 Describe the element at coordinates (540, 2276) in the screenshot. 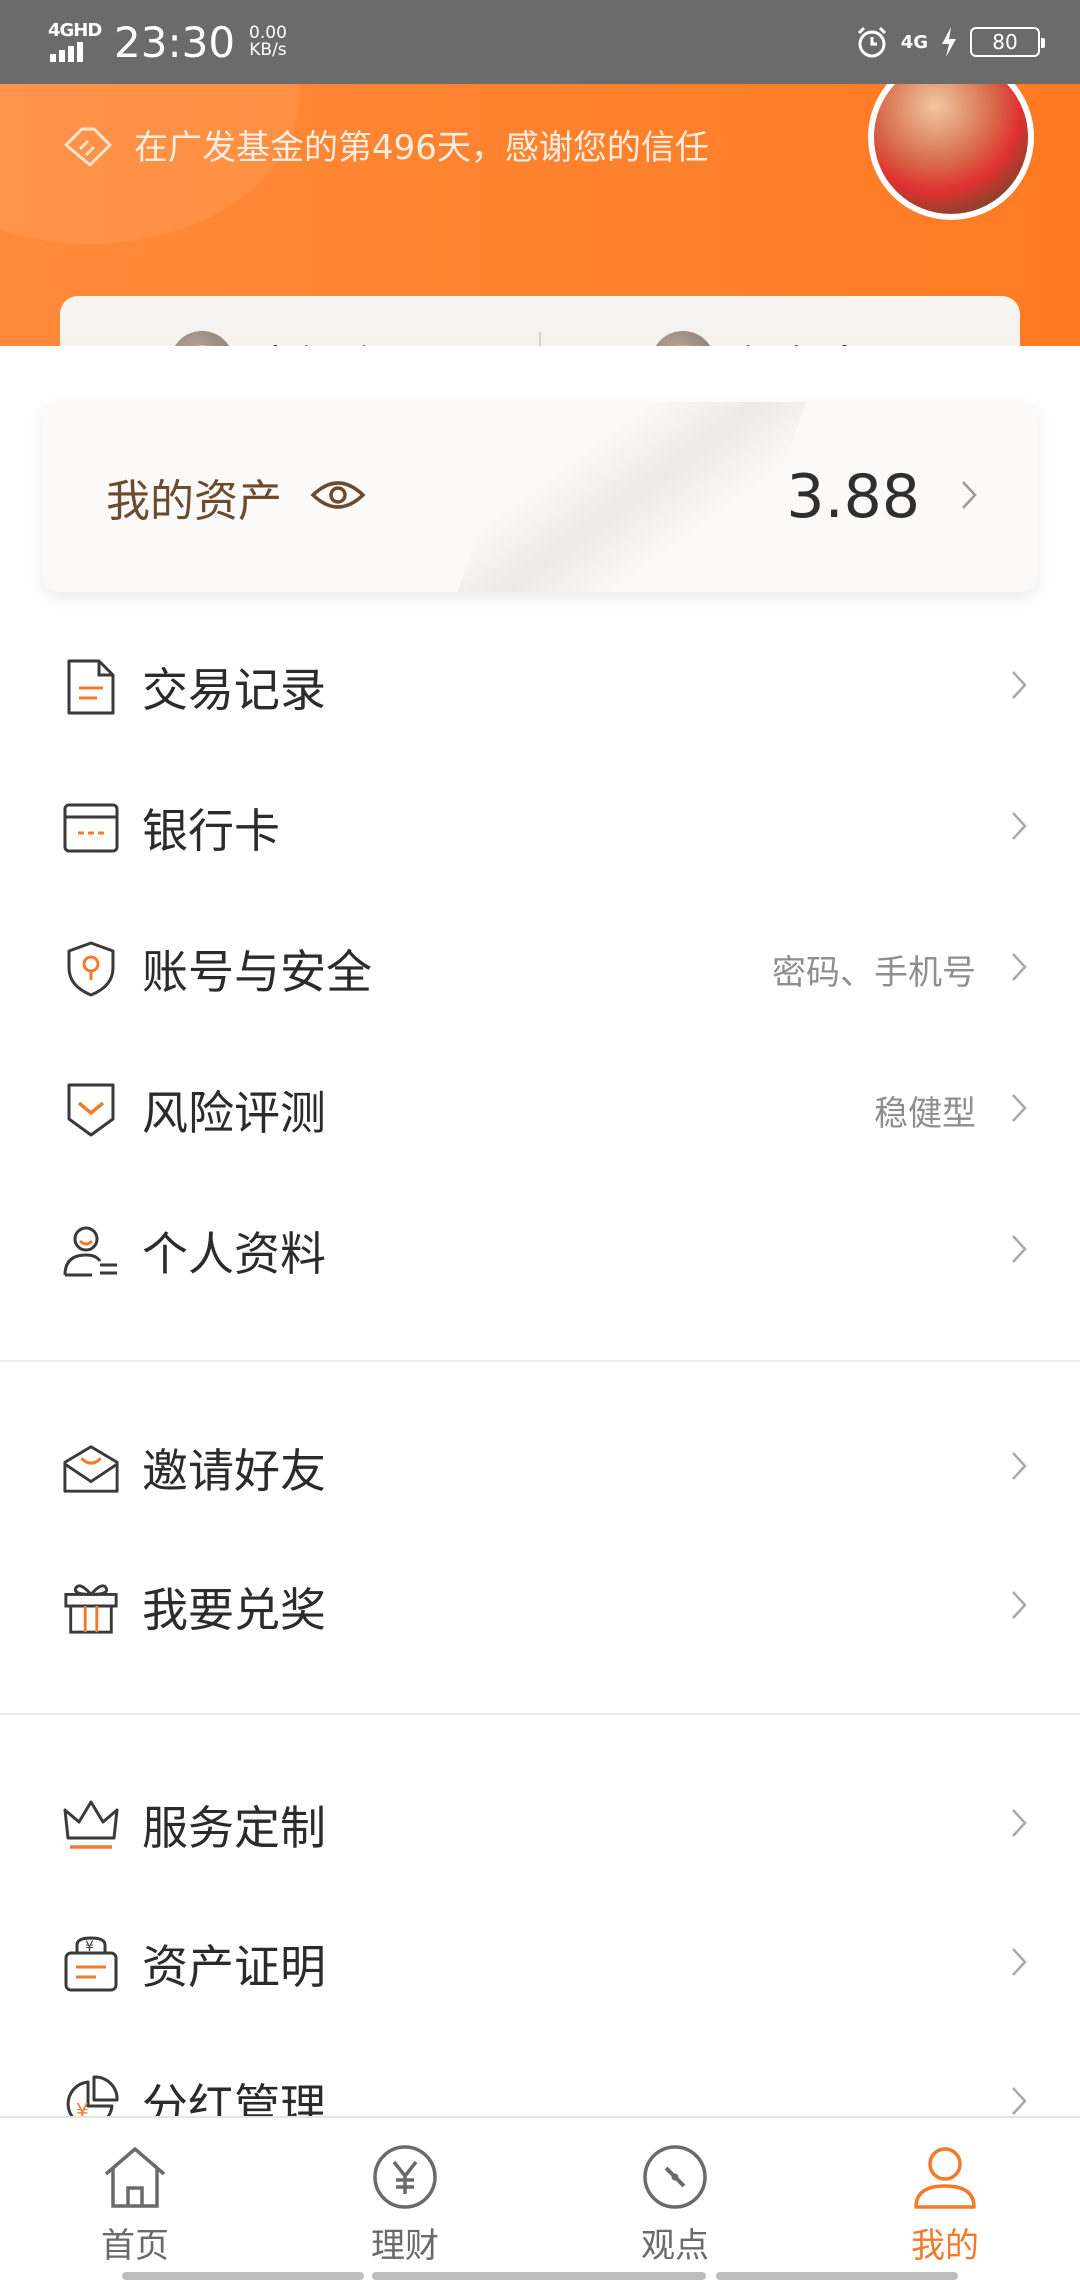

I see `gesture-bar` at that location.